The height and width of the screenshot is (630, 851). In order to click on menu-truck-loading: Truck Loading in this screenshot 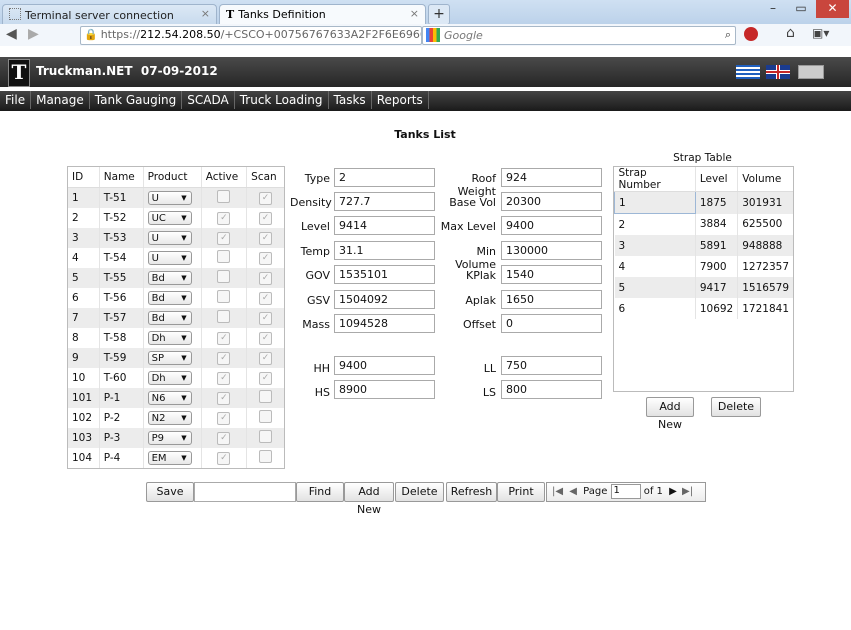, I will do `click(282, 100)`.